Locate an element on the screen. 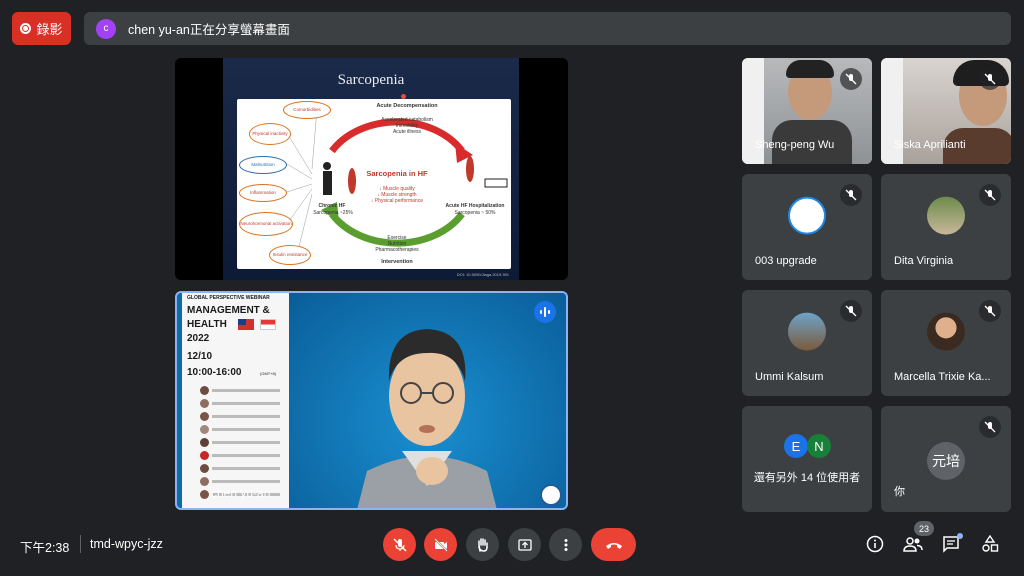 The width and height of the screenshot is (1024, 576). other-participants-tile: E N 還有另外 14 位使用者 is located at coordinates (807, 459).